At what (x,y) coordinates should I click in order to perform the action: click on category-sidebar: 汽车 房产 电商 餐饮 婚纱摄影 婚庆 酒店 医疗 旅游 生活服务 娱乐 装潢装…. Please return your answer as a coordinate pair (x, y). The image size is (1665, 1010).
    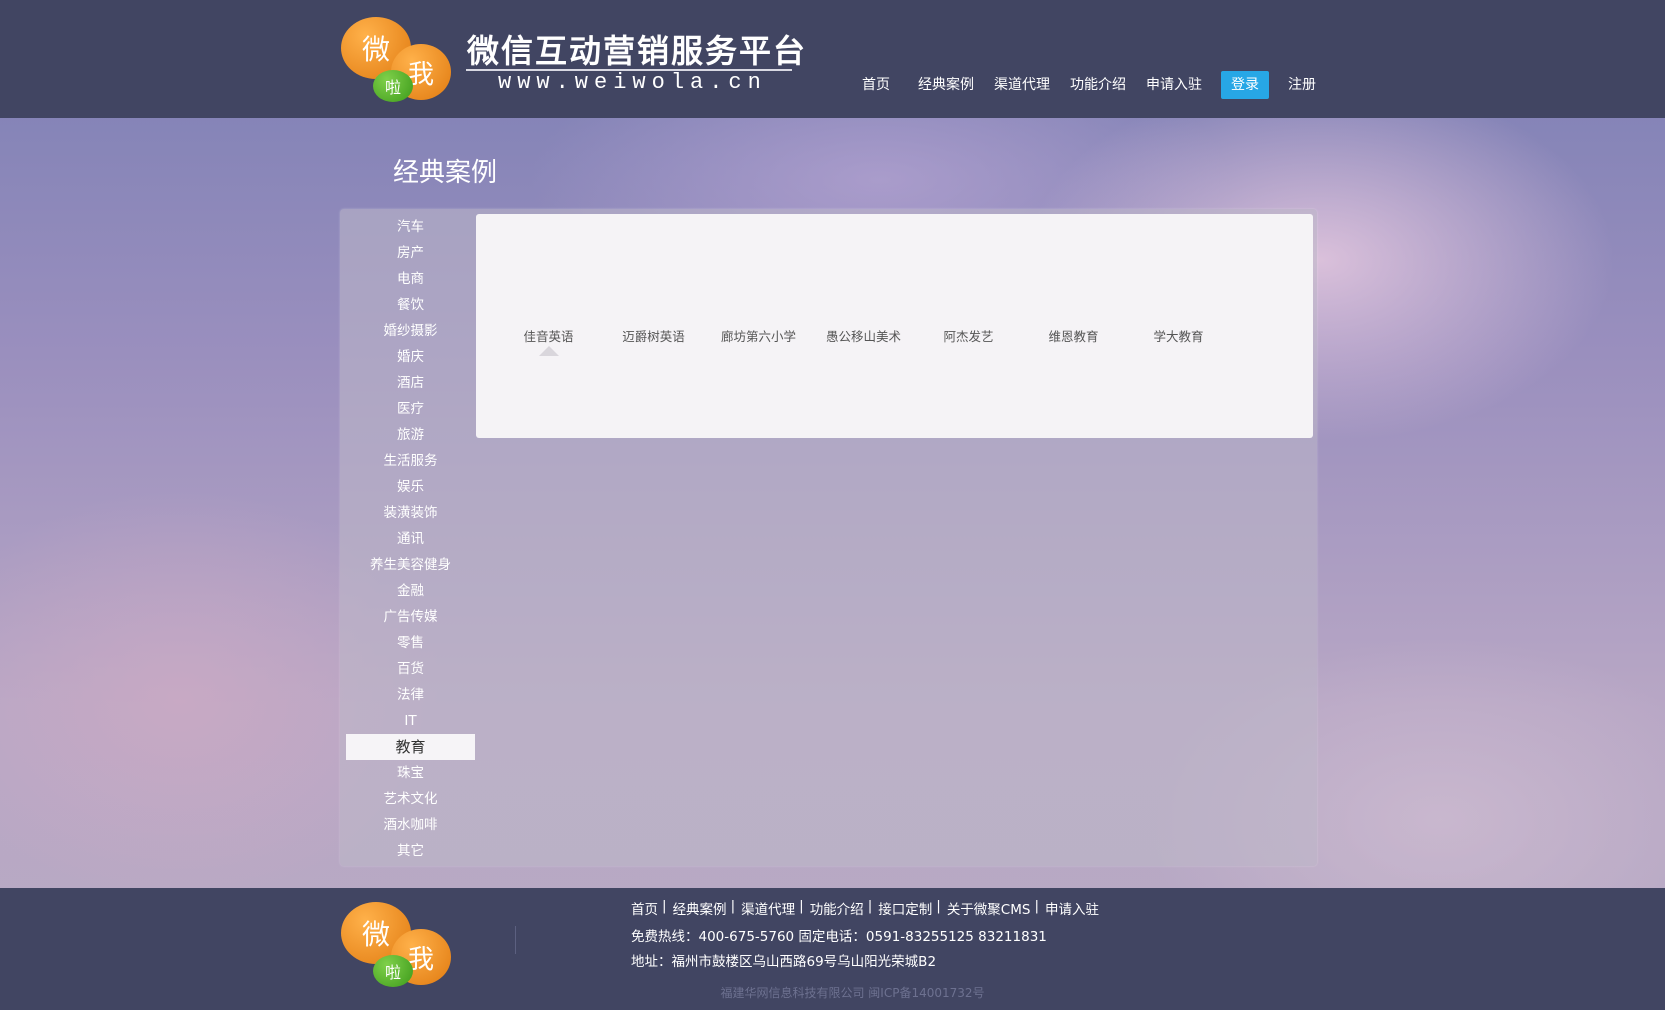
    Looking at the image, I should click on (410, 539).